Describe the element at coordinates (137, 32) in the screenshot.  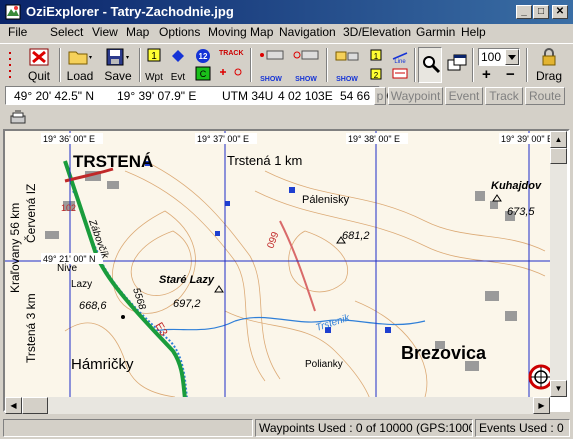
I see `menu-map: Map` at that location.